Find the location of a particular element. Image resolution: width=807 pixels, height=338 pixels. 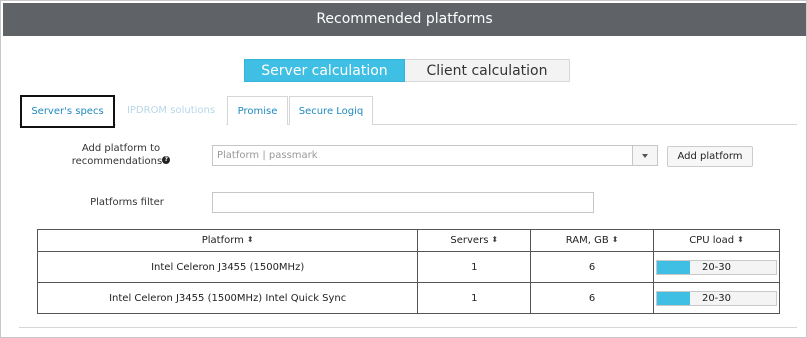

column-header-platform: Platform ⬍ is located at coordinates (227, 240).